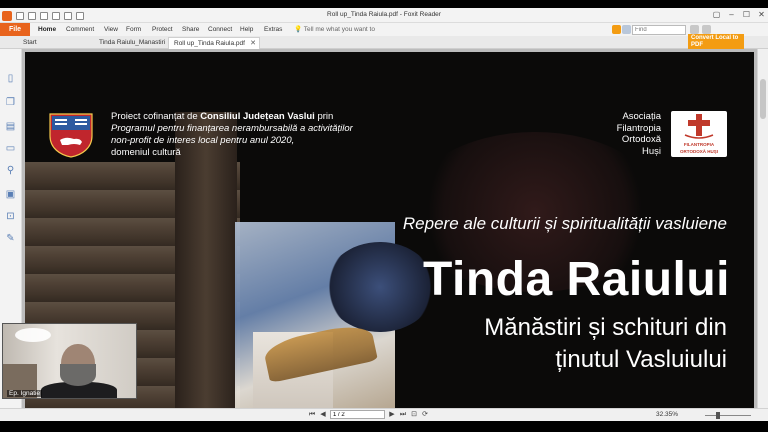 This screenshot has height=432, width=768. I want to click on project-council: Consiliul Județean Vaslui, so click(257, 116).